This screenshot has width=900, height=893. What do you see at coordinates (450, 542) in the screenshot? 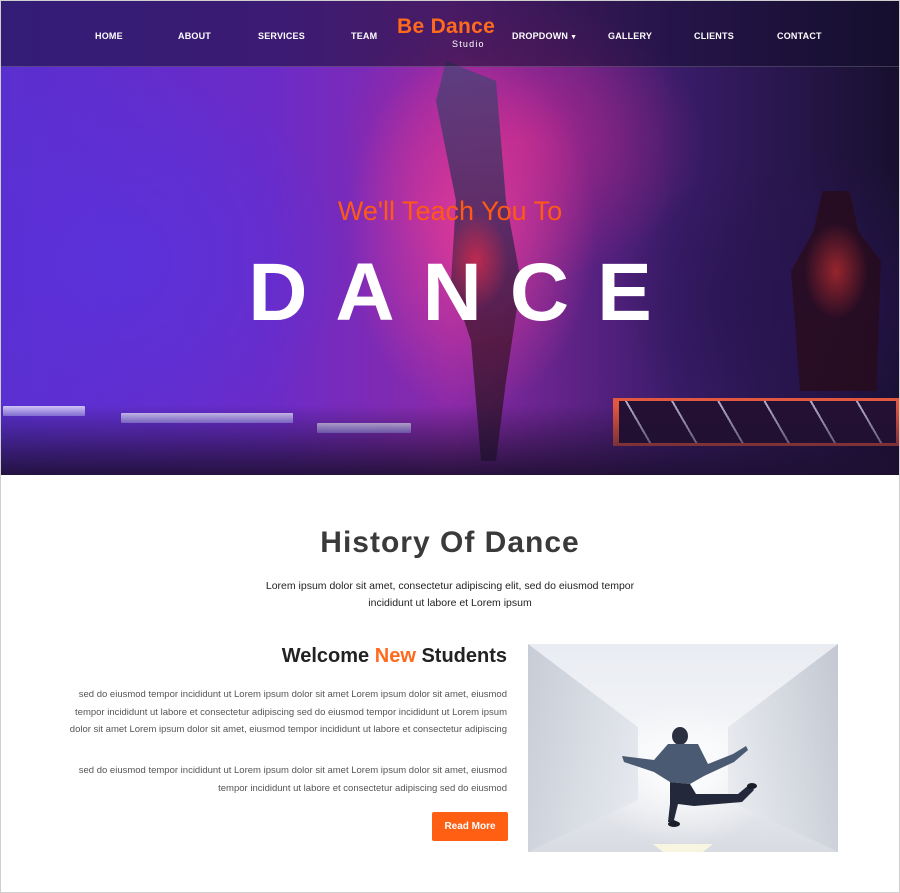
I see `section-title: History Of Dance` at bounding box center [450, 542].